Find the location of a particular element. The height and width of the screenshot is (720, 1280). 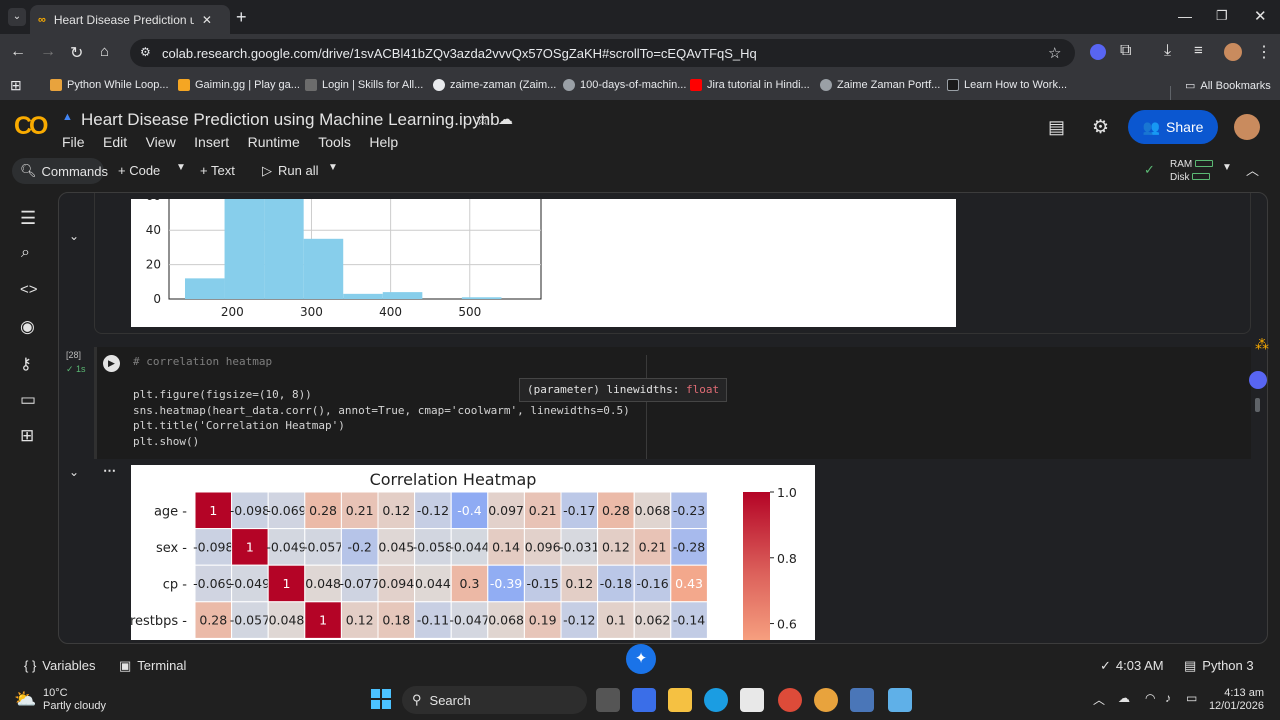

menu-tools: Tools is located at coordinates (334, 142).